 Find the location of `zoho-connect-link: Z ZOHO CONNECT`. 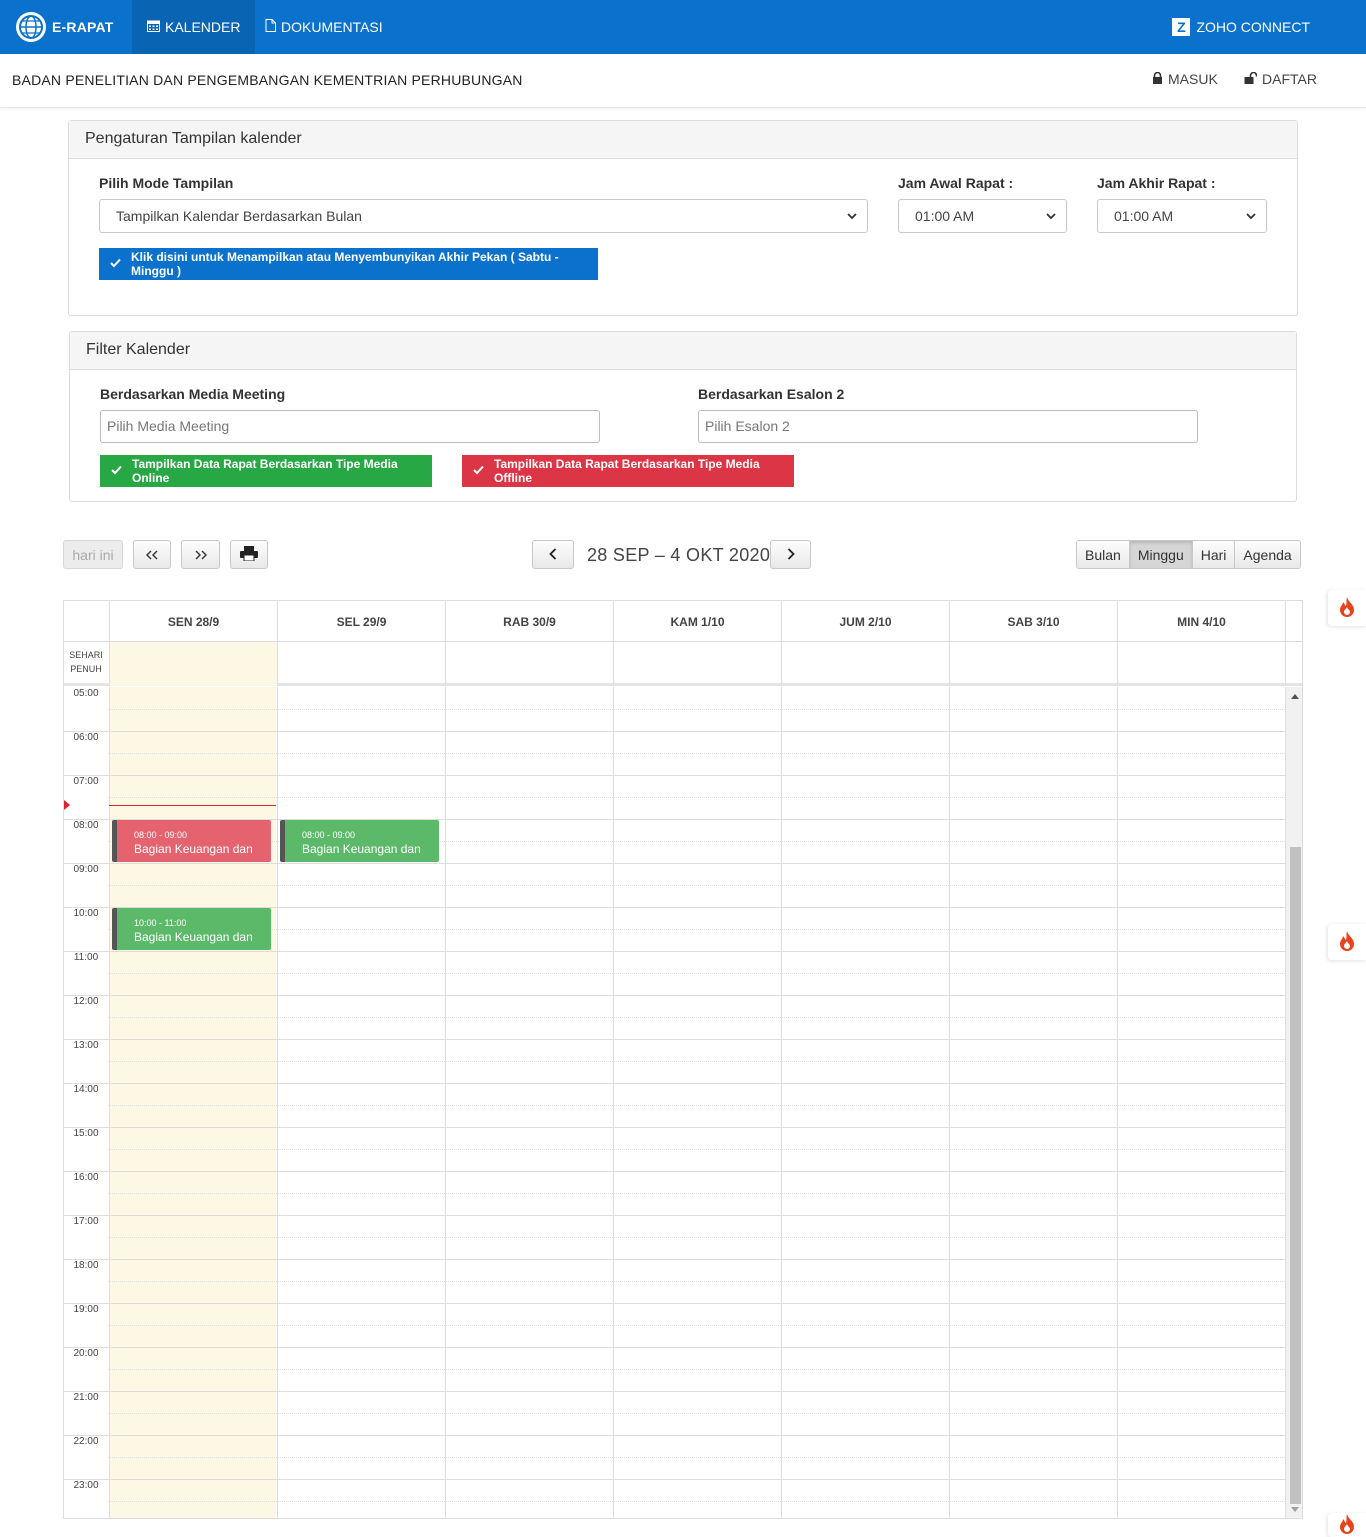

zoho-connect-link: Z ZOHO CONNECT is located at coordinates (1241, 27).